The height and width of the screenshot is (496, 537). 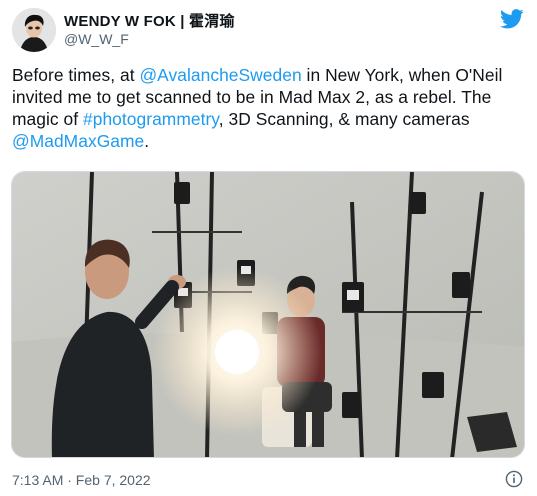 What do you see at coordinates (149, 20) in the screenshot?
I see `author-display-name: WENDY W FOK | 霍渭瑜` at bounding box center [149, 20].